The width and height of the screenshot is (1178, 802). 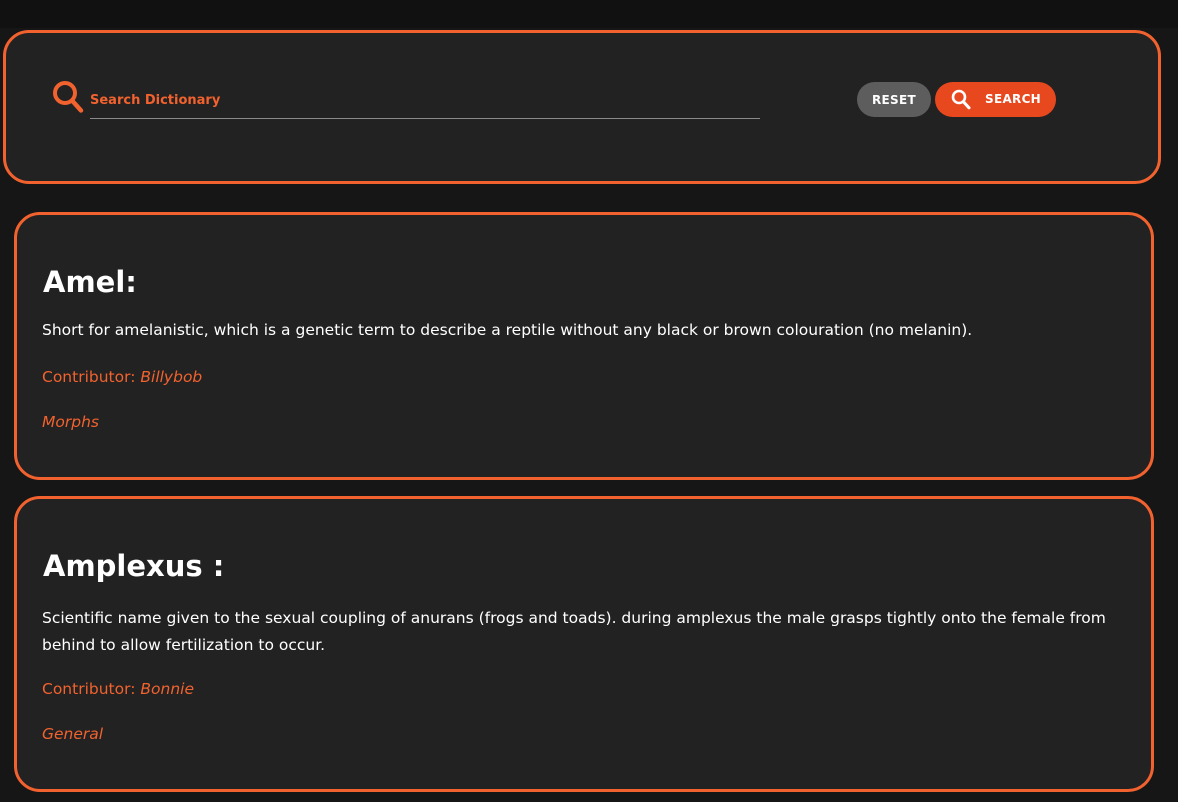 I want to click on top-strip, so click(x=589, y=14).